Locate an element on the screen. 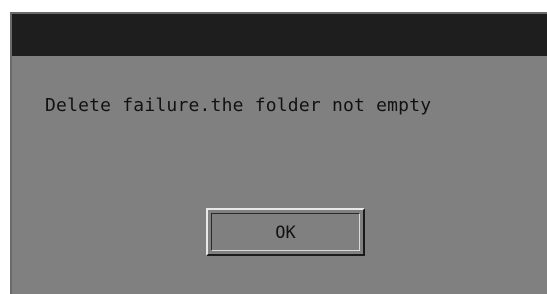 The height and width of the screenshot is (294, 547). ok-button-label: OK is located at coordinates (285, 232).